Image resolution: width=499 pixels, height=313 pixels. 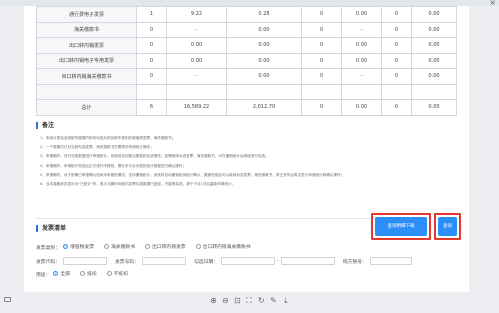 I want to click on query-button: 查询, so click(x=447, y=226).